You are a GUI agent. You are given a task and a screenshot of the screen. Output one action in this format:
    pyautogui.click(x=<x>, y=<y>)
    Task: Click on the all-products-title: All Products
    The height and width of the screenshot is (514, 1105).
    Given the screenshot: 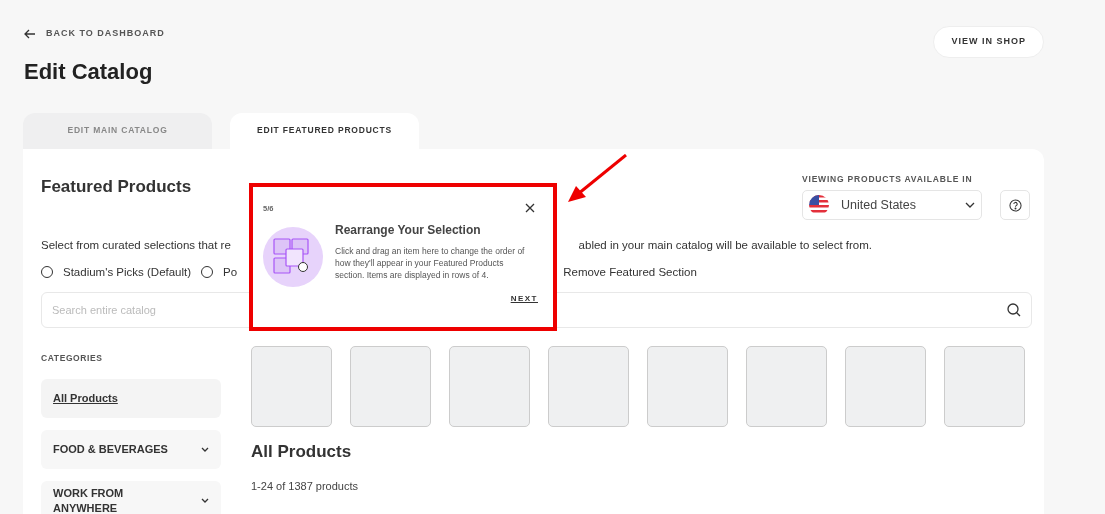 What is the action you would take?
    pyautogui.click(x=302, y=451)
    